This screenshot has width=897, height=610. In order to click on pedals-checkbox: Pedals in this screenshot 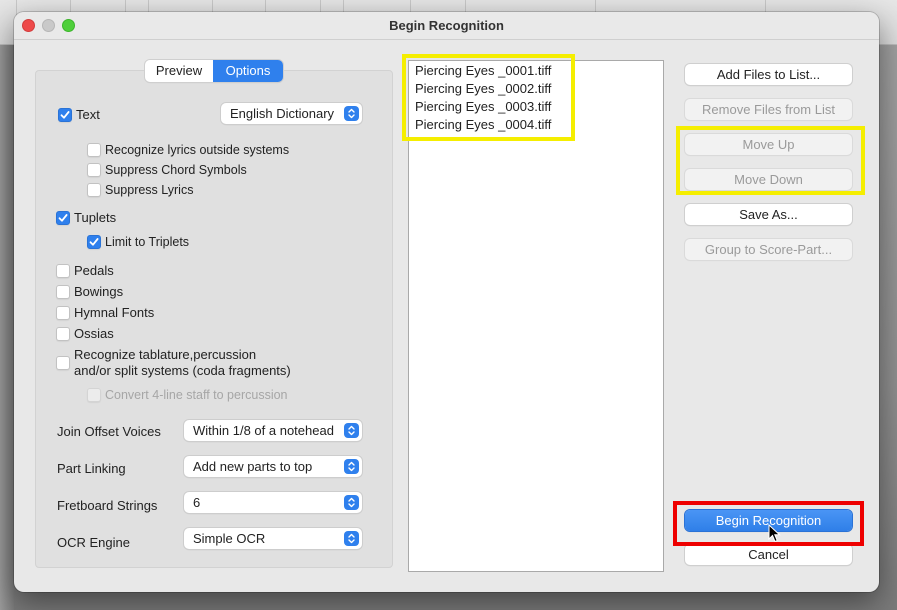, I will do `click(85, 270)`.